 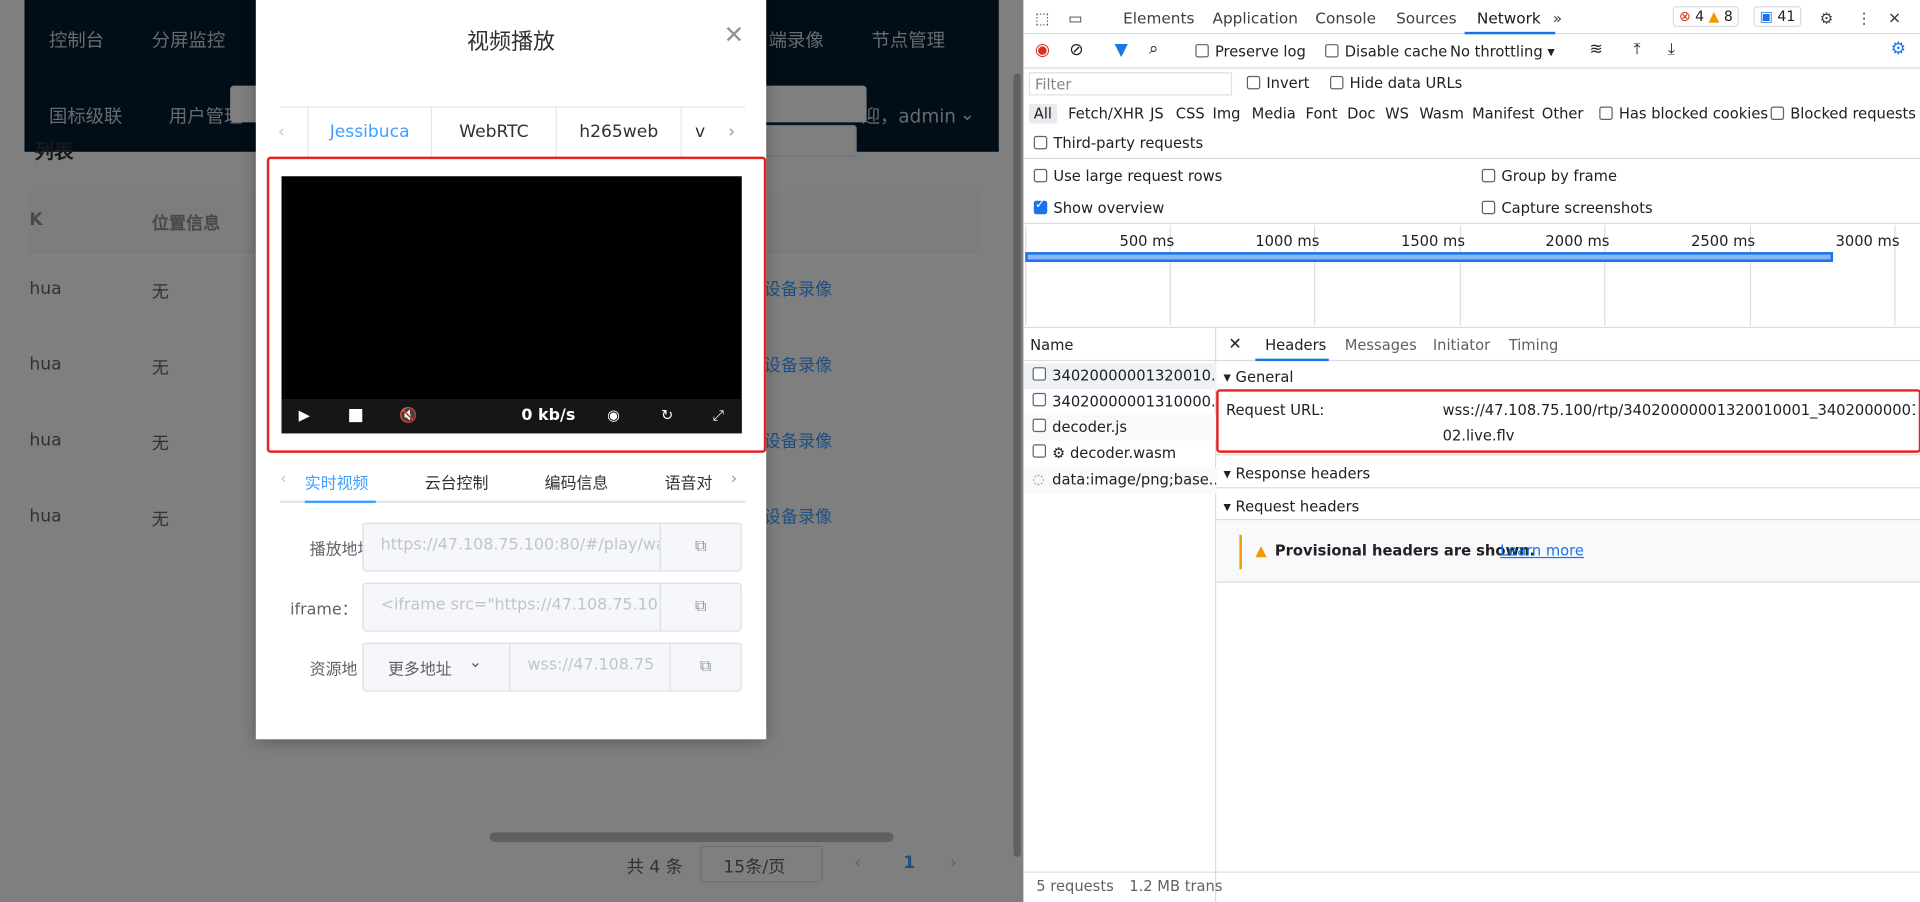 What do you see at coordinates (1075, 18) in the screenshot?
I see `device-toggle-icon: ▭` at bounding box center [1075, 18].